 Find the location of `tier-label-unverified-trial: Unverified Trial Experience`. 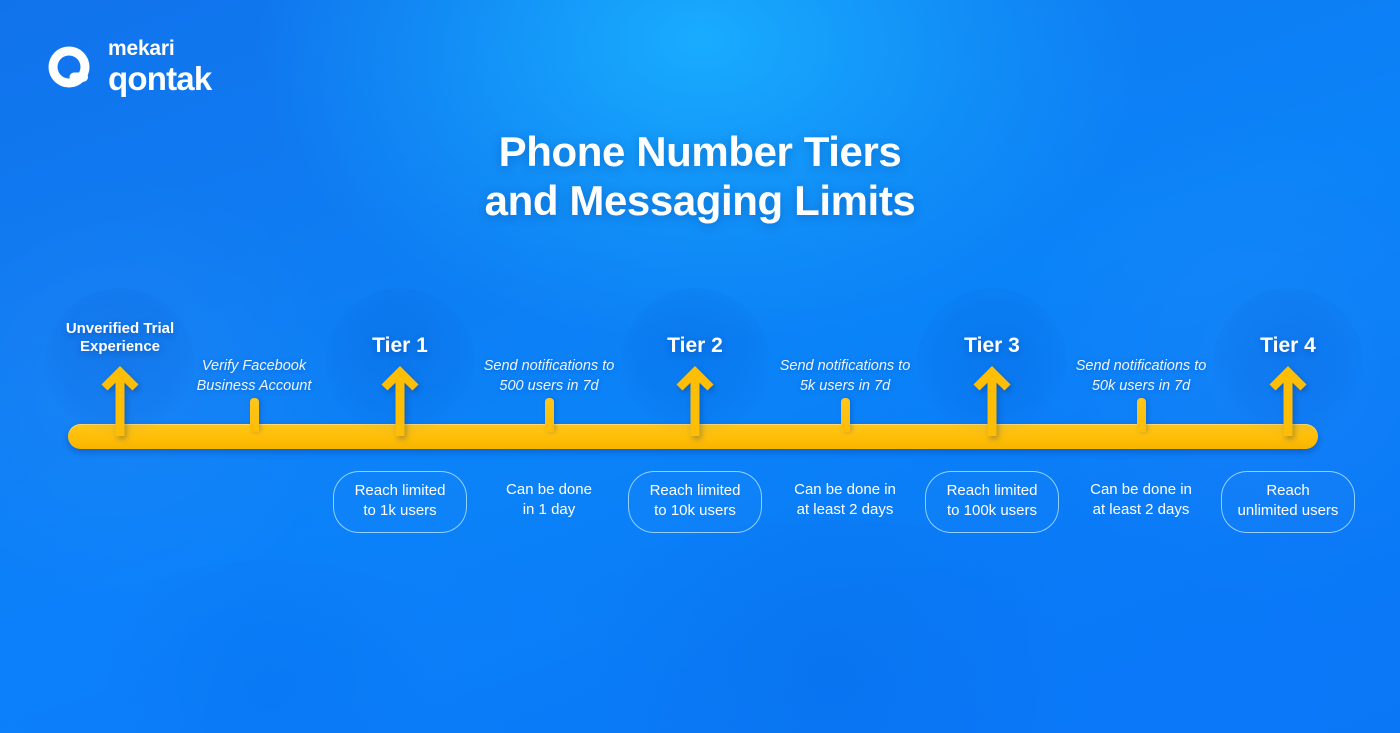

tier-label-unverified-trial: Unverified Trial Experience is located at coordinates (120, 337).